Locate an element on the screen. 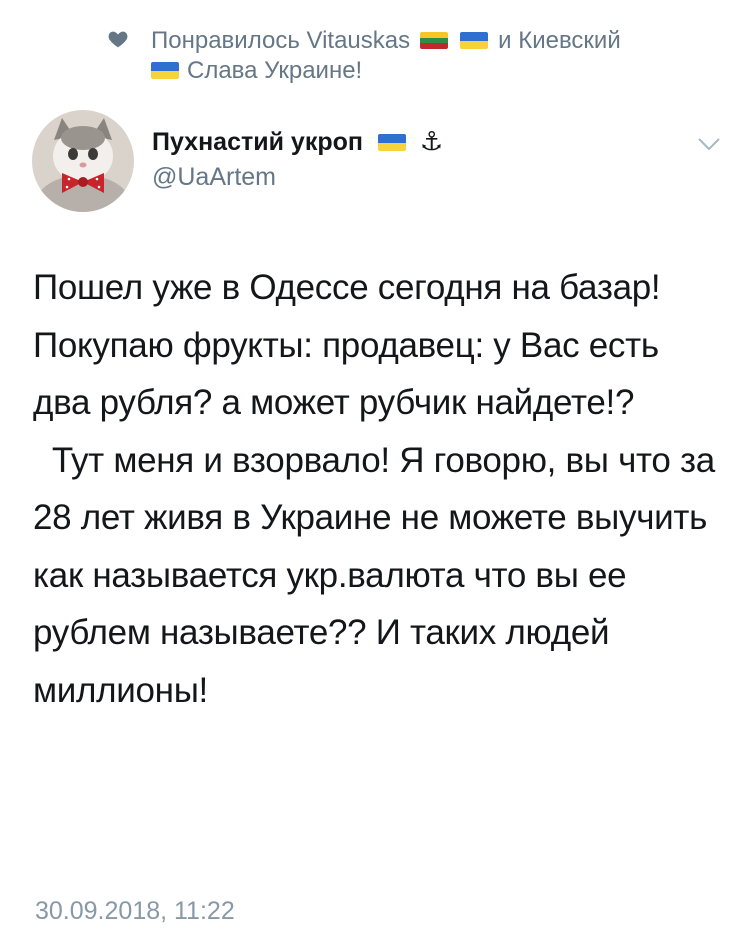  chevron-down-icon is located at coordinates (709, 144).